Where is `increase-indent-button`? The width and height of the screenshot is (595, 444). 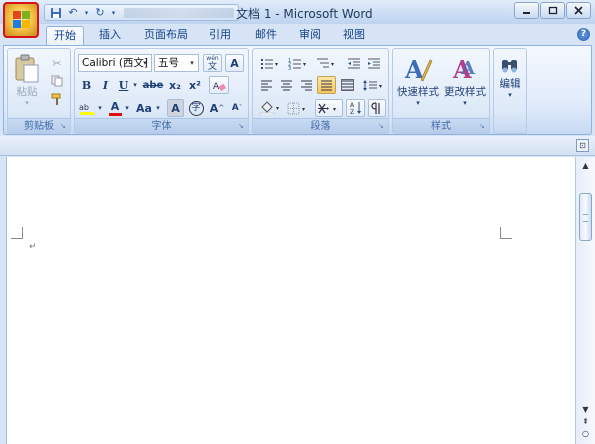
increase-indent-button is located at coordinates (374, 63).